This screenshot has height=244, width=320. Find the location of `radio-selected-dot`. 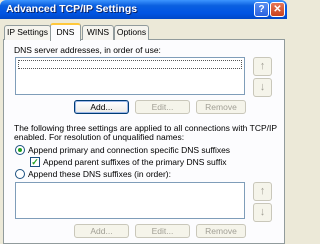

radio-selected-dot is located at coordinates (20, 150).